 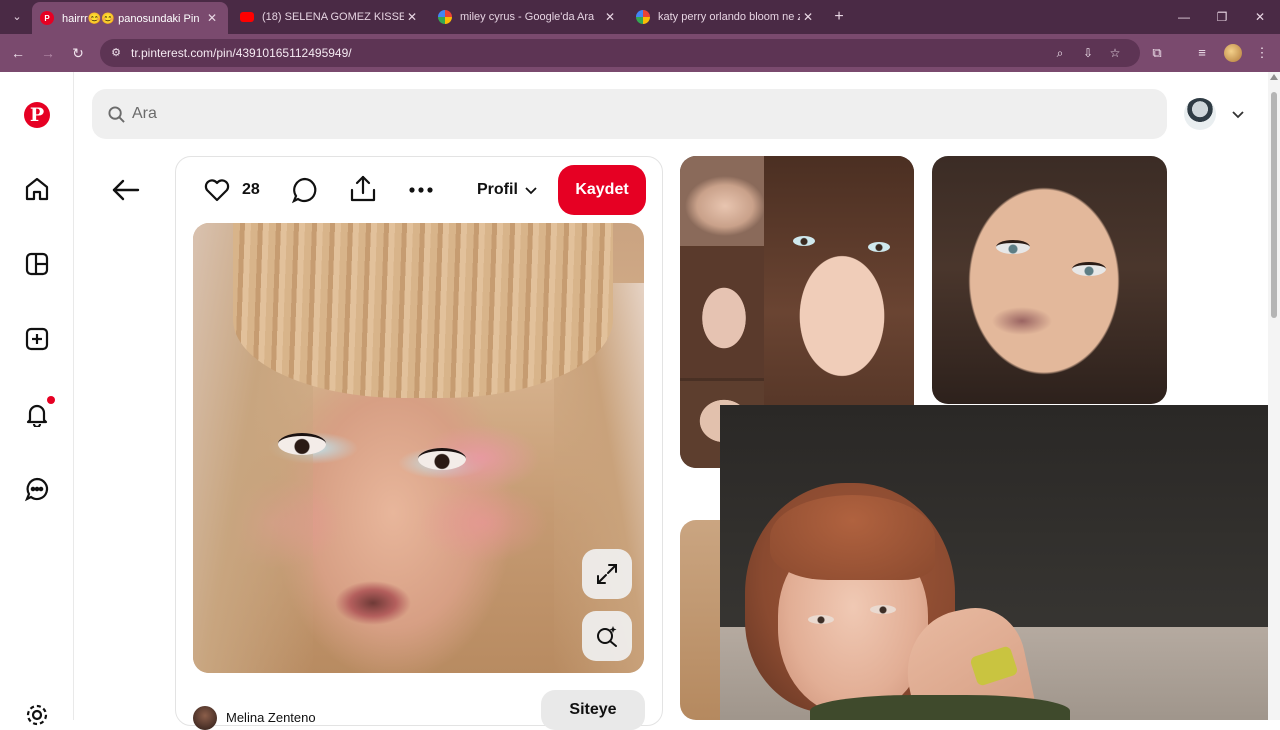 What do you see at coordinates (1274, 77) in the screenshot?
I see `scroll-up-arrow-icon` at bounding box center [1274, 77].